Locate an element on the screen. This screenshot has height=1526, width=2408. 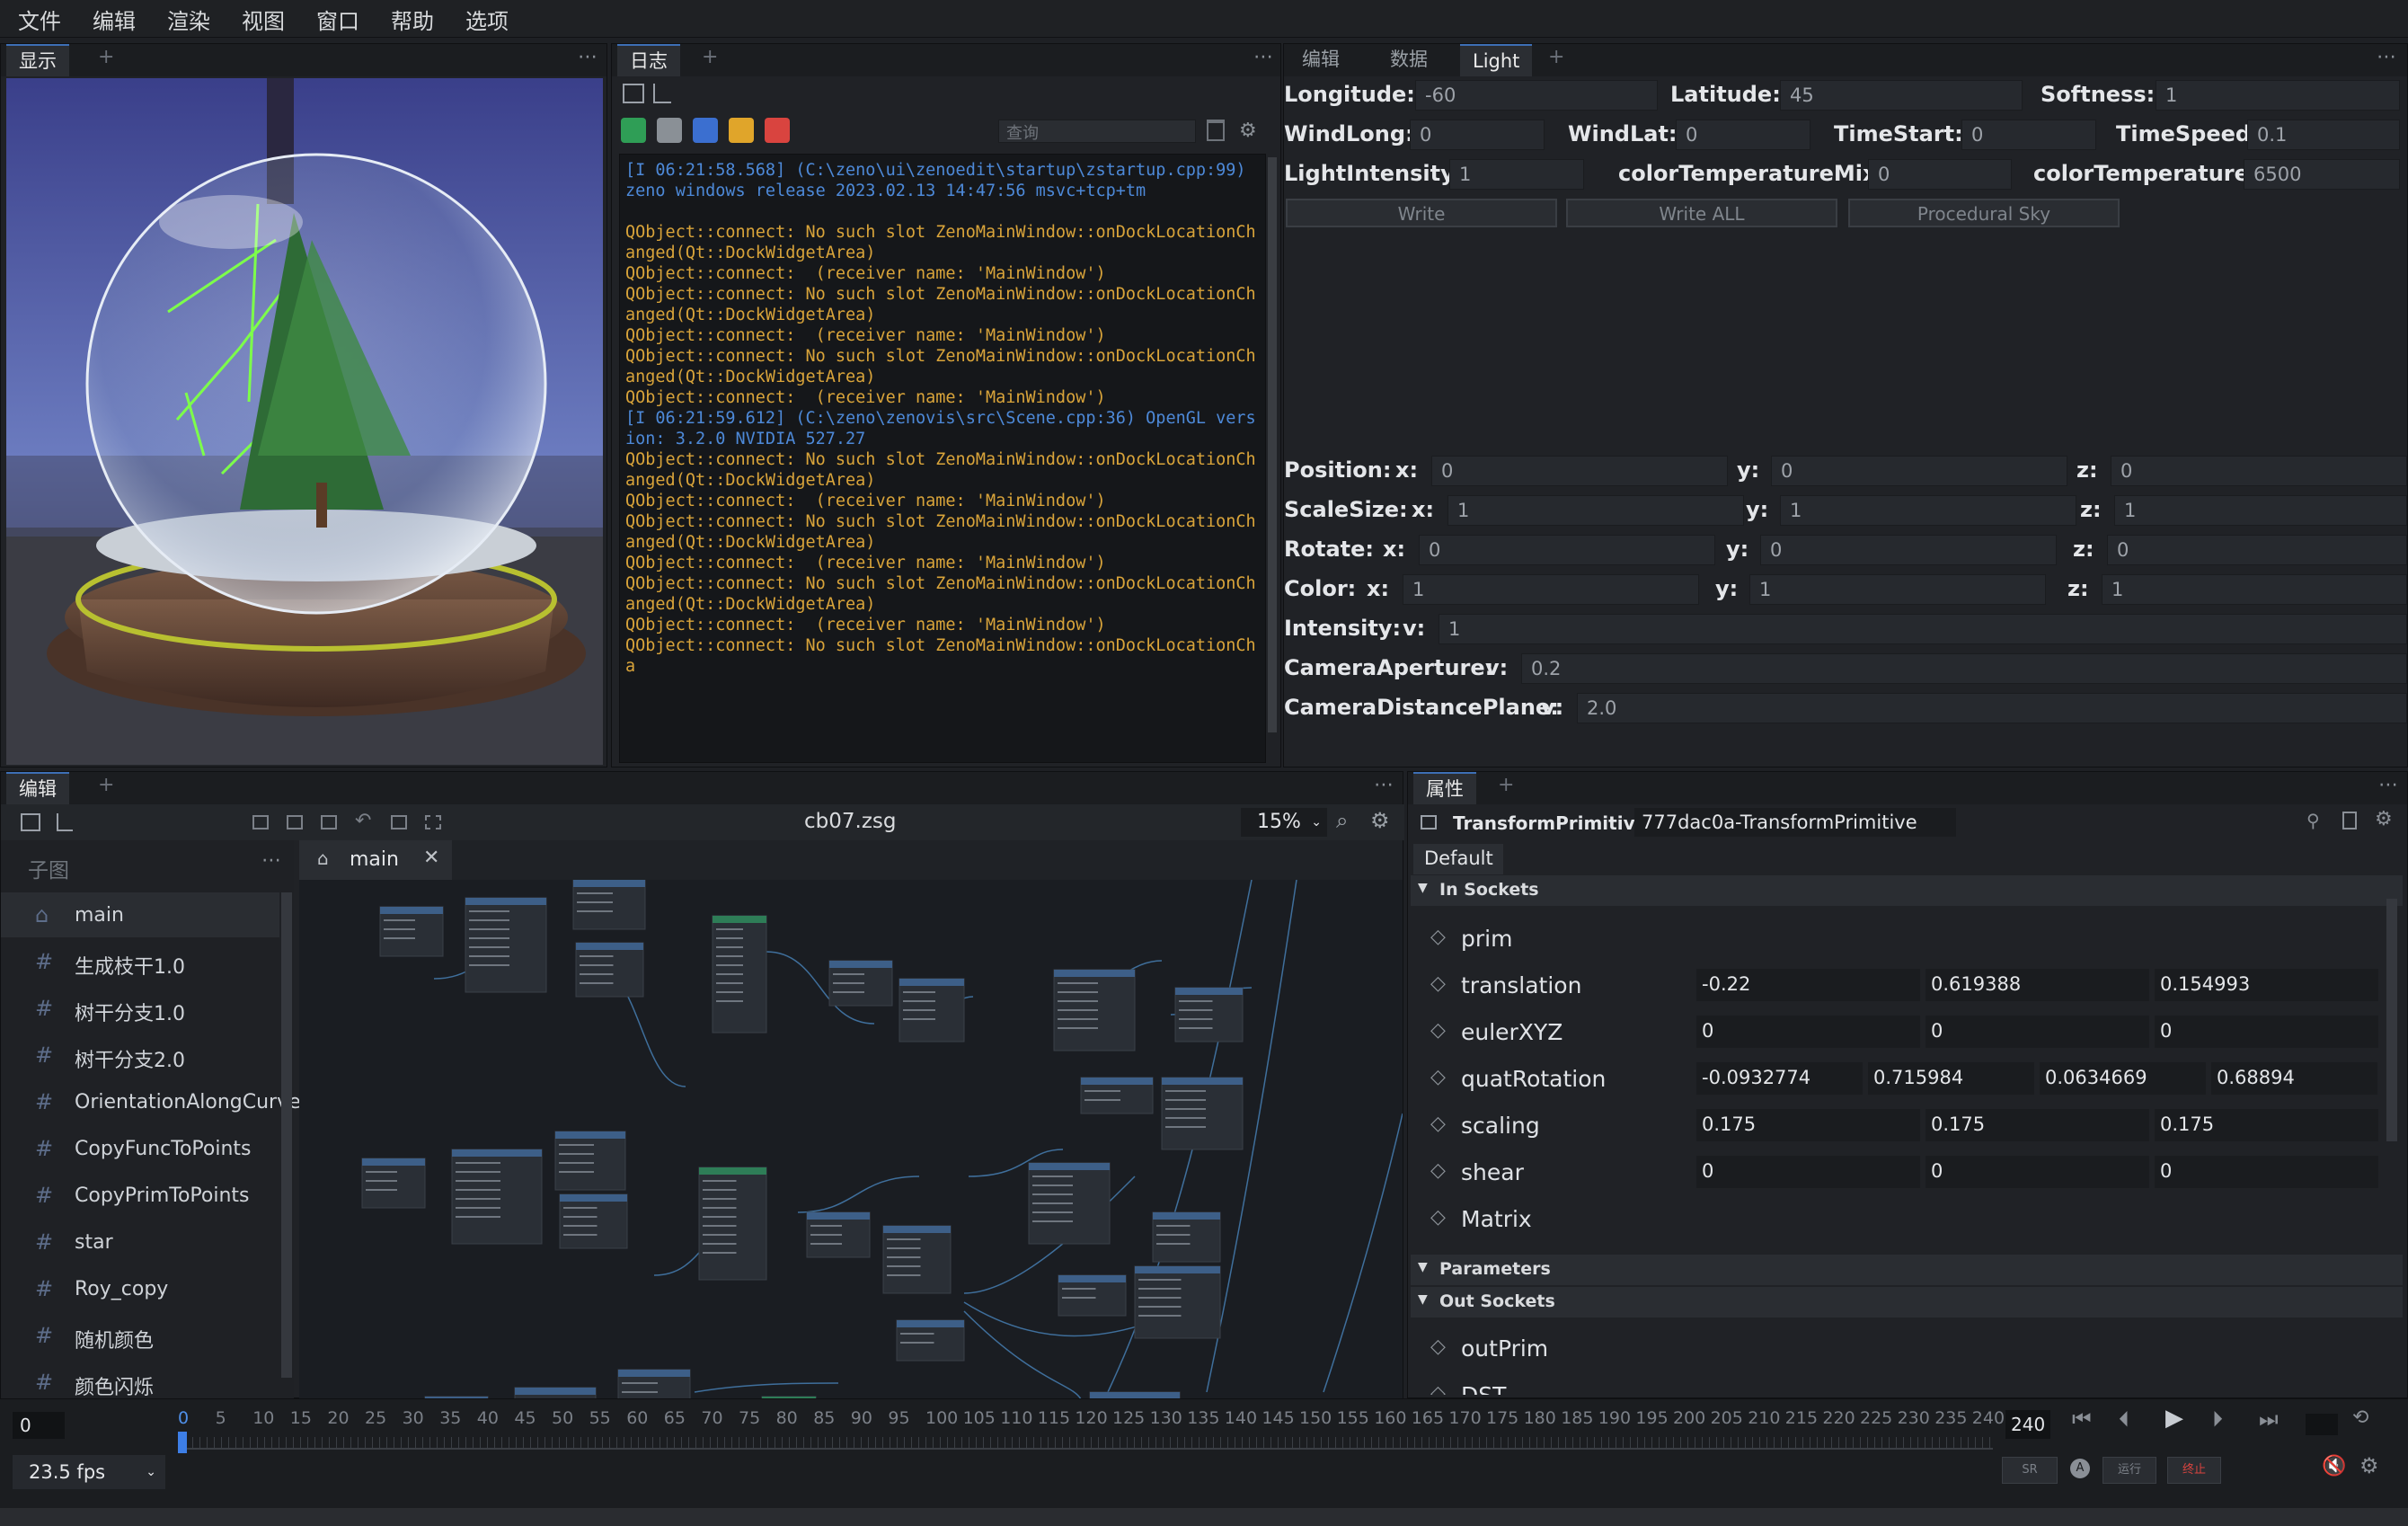
trash-icon is located at coordinates (1216, 130).